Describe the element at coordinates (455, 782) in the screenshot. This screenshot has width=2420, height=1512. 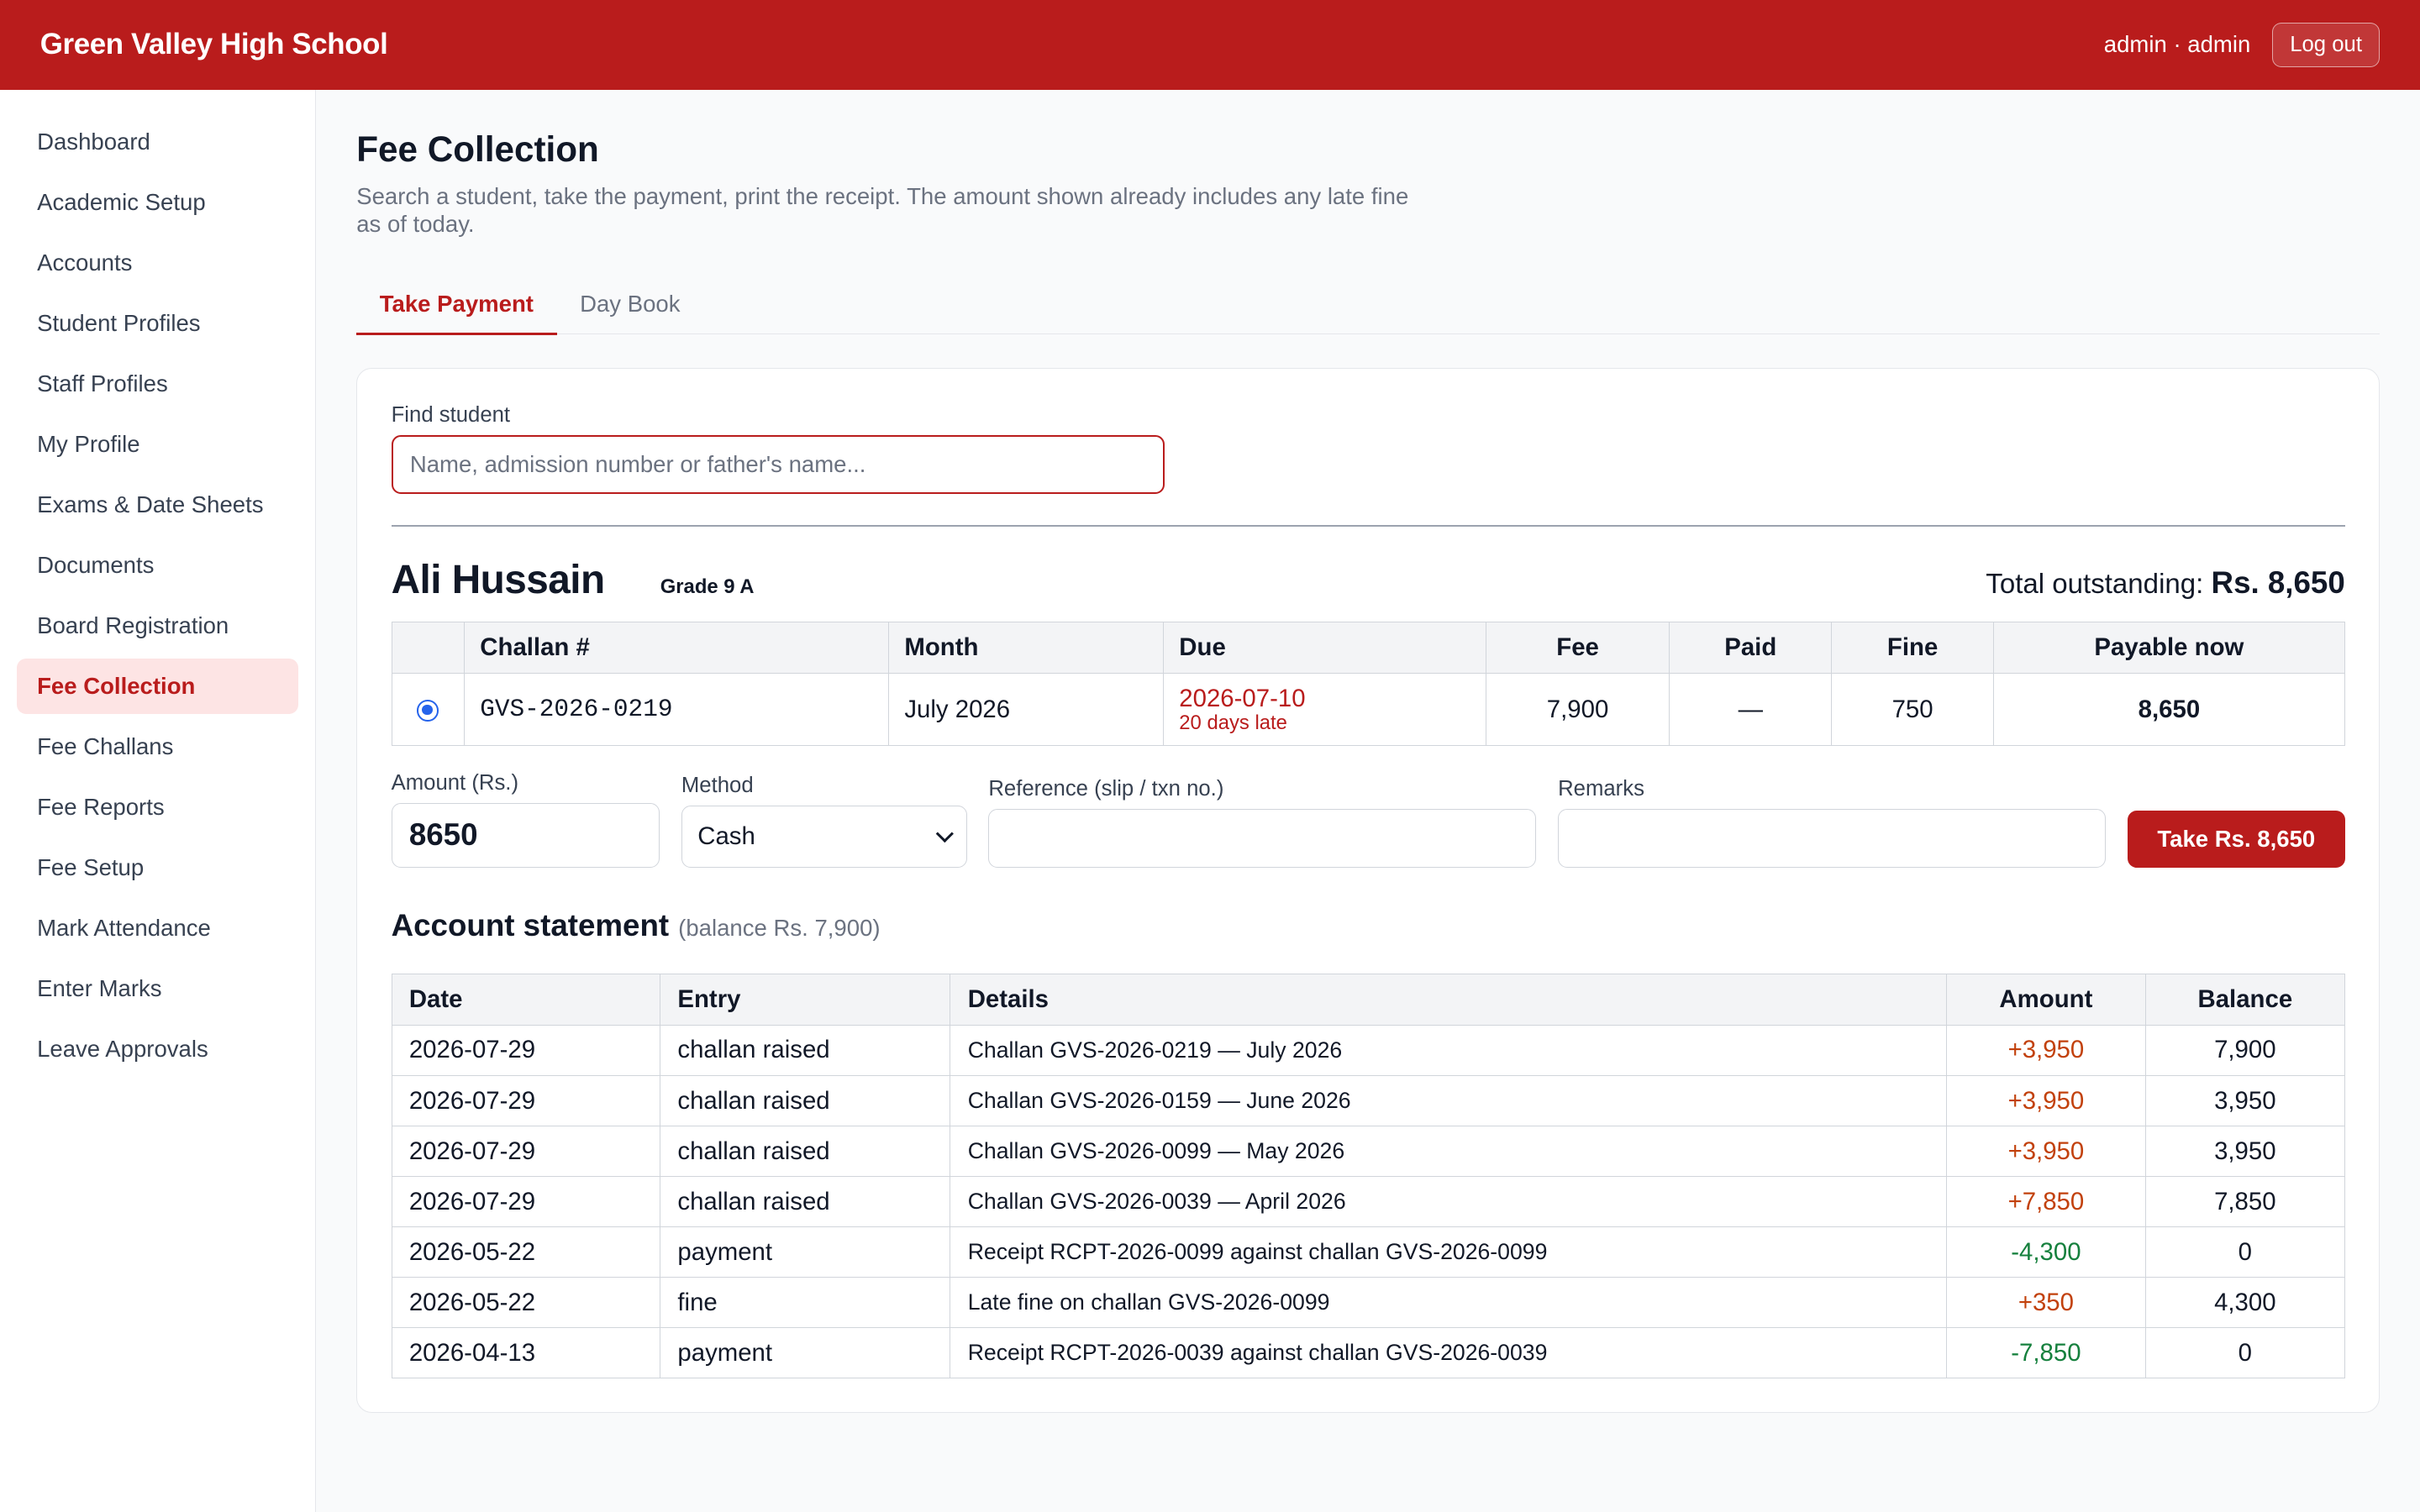
I see `amount-label: Amount (Rs.)` at that location.